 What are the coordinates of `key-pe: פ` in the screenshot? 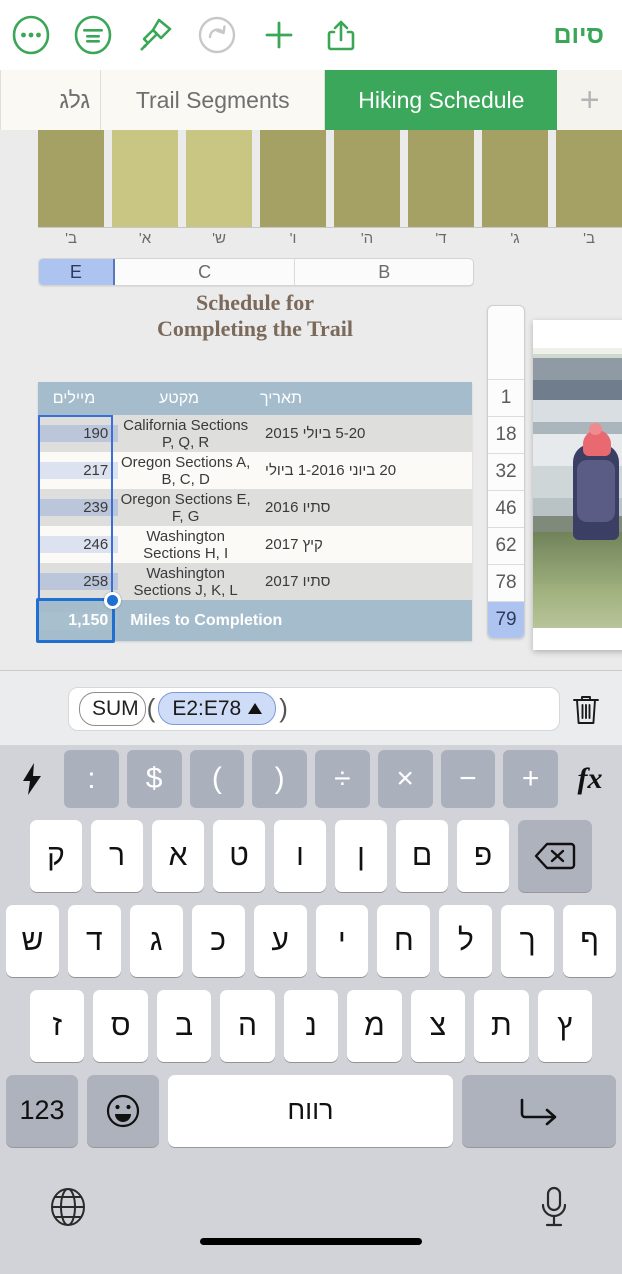 It's located at (483, 855).